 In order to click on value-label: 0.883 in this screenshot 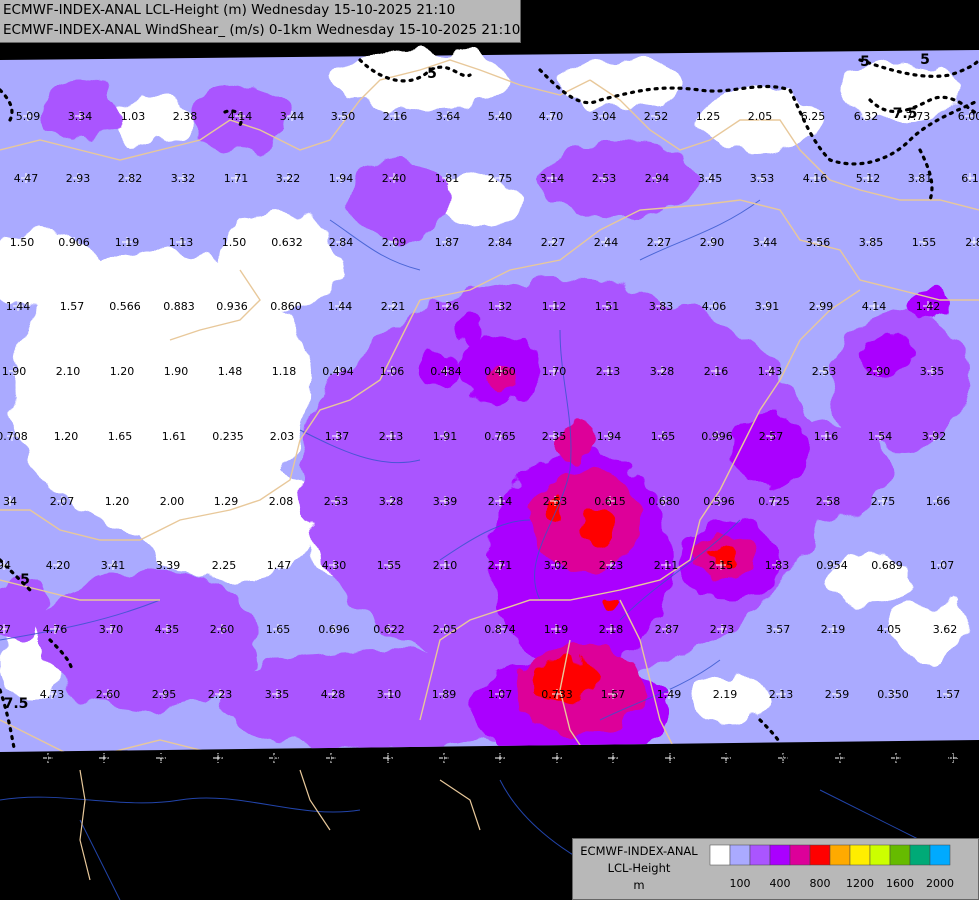, I will do `click(179, 306)`.